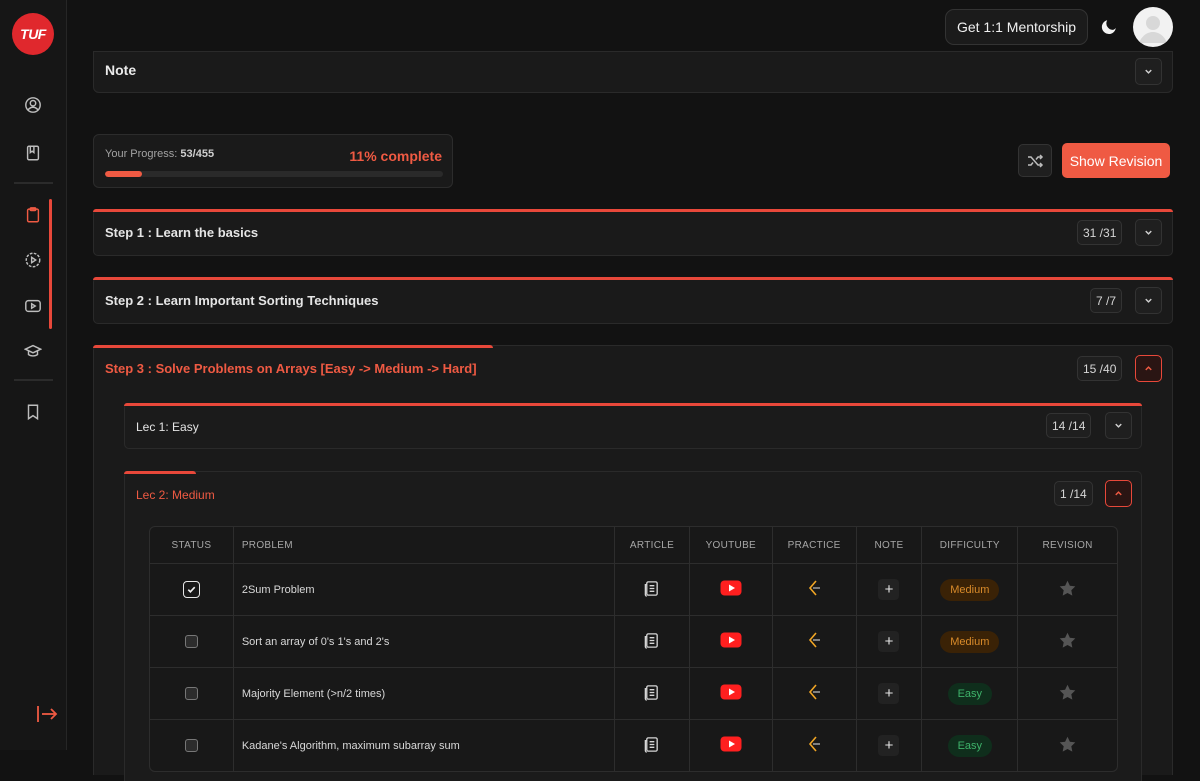 This screenshot has width=1200, height=781. I want to click on step-2-expand-button, so click(1148, 300).